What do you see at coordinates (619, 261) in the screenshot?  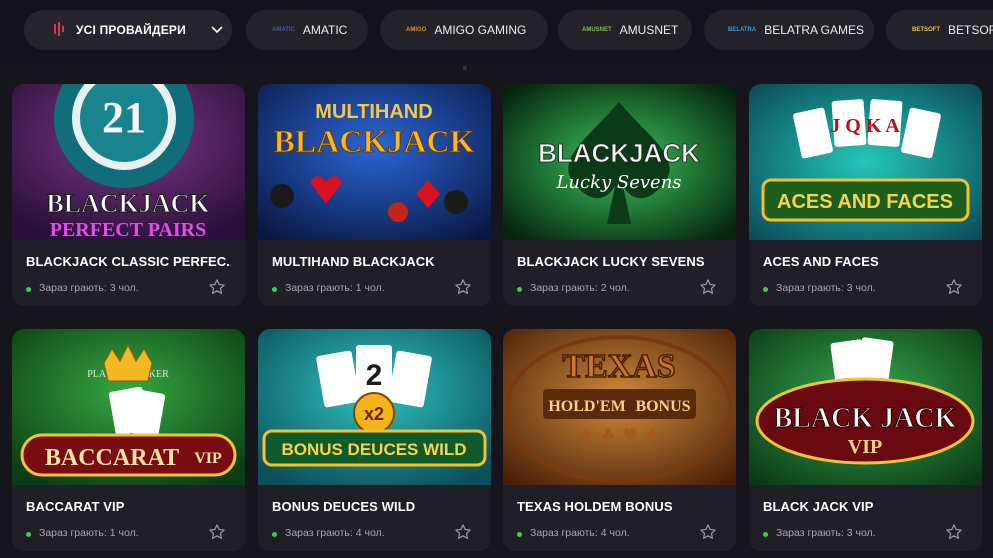 I see `game-title: BLACKJACK LUCKY SEVENS` at bounding box center [619, 261].